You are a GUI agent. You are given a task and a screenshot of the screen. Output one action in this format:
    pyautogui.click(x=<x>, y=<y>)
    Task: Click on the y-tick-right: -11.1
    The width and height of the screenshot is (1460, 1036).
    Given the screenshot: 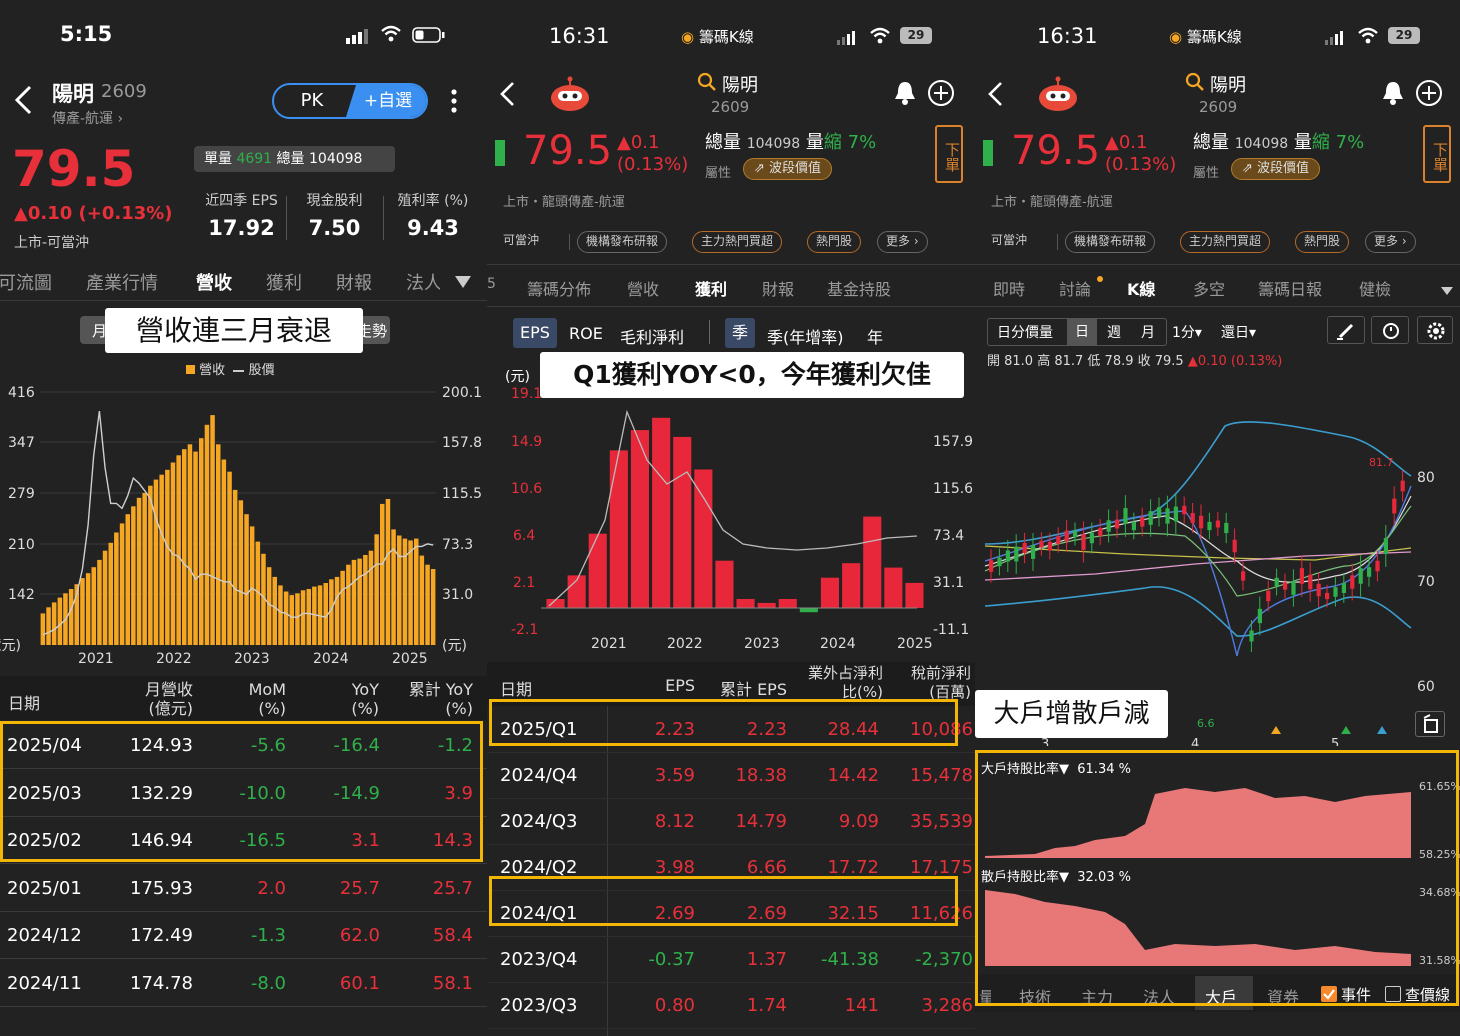 What is the action you would take?
    pyautogui.click(x=951, y=630)
    